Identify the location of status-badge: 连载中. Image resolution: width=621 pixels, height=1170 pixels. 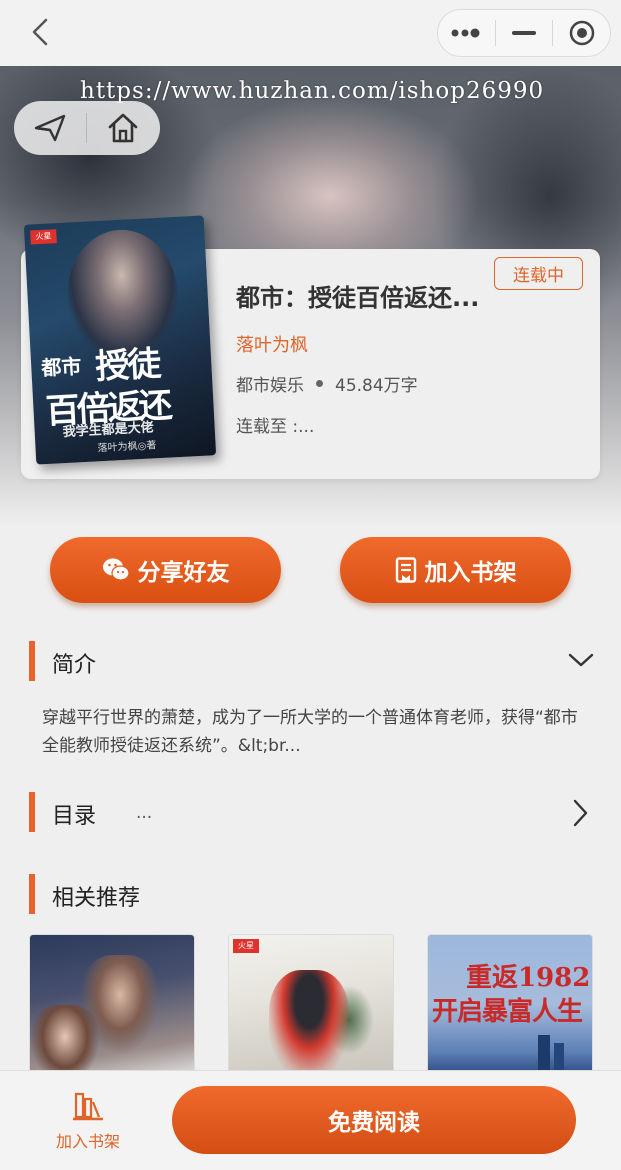
(538, 273).